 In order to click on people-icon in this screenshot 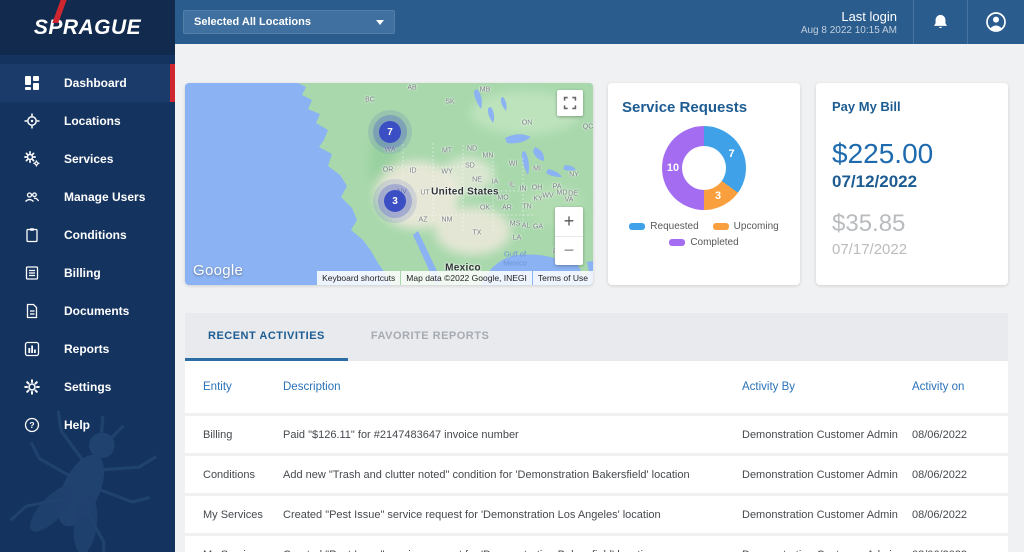, I will do `click(32, 197)`.